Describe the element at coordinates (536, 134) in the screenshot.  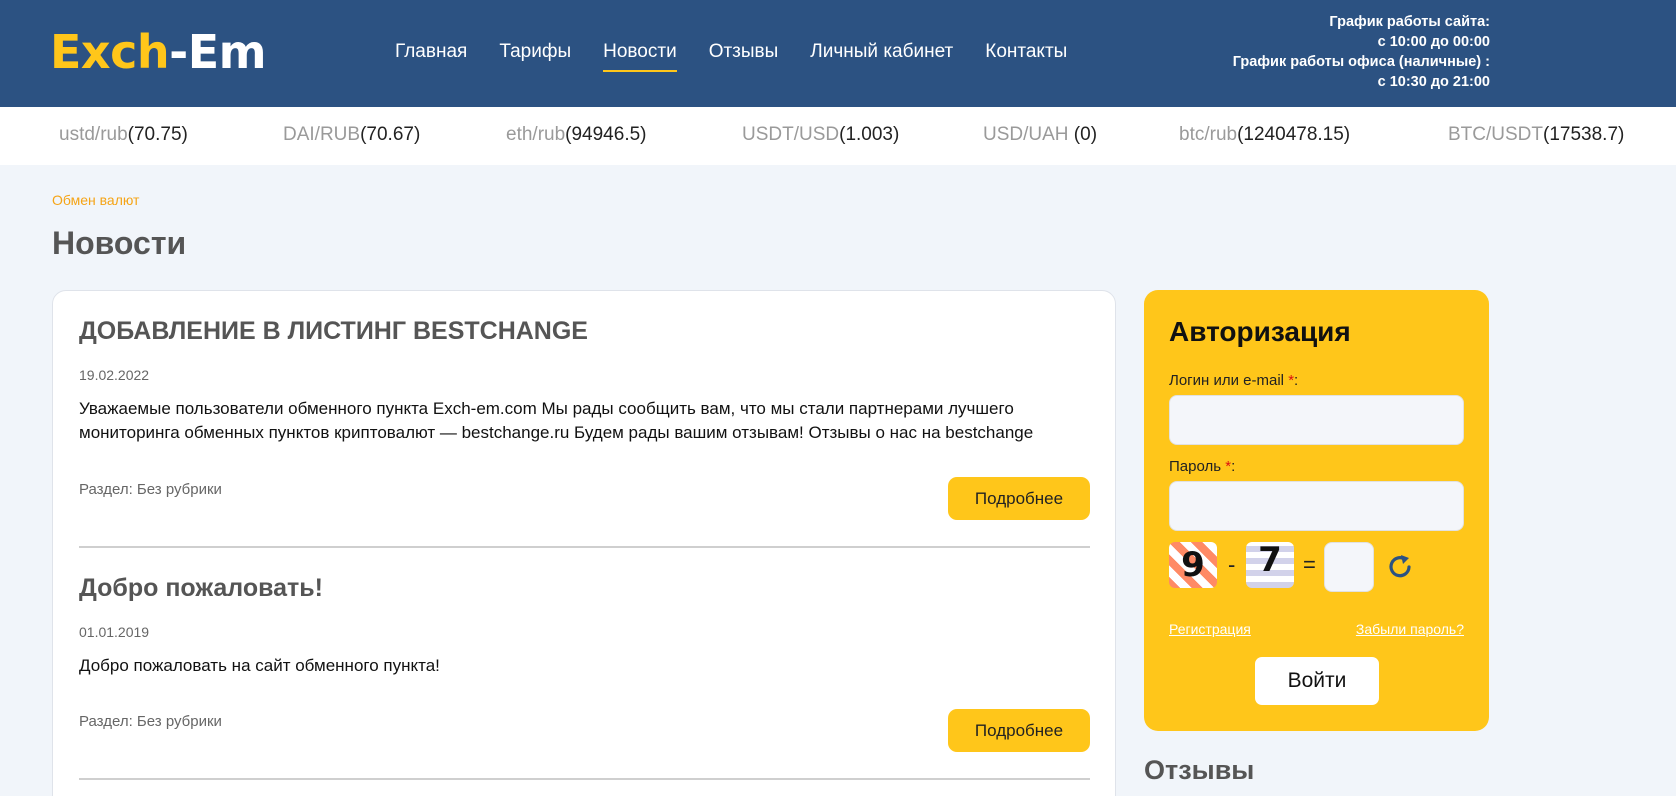
I see `ticker-pair: eth/rub` at that location.